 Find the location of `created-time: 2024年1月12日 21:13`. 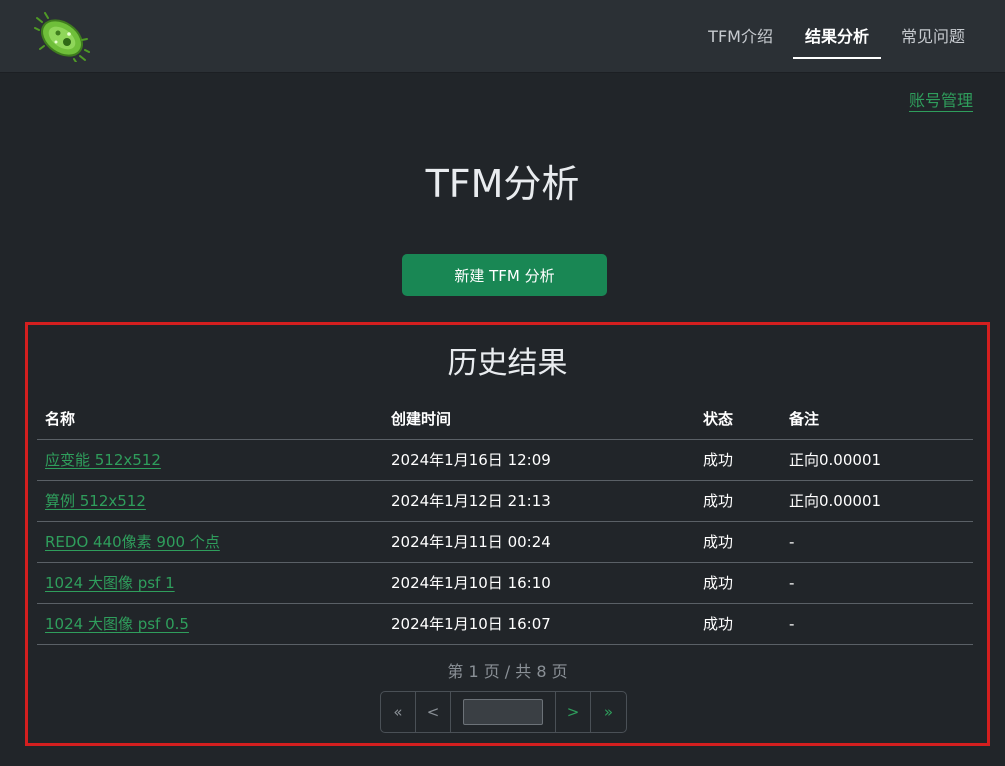

created-time: 2024年1月12日 21:13 is located at coordinates (539, 501).